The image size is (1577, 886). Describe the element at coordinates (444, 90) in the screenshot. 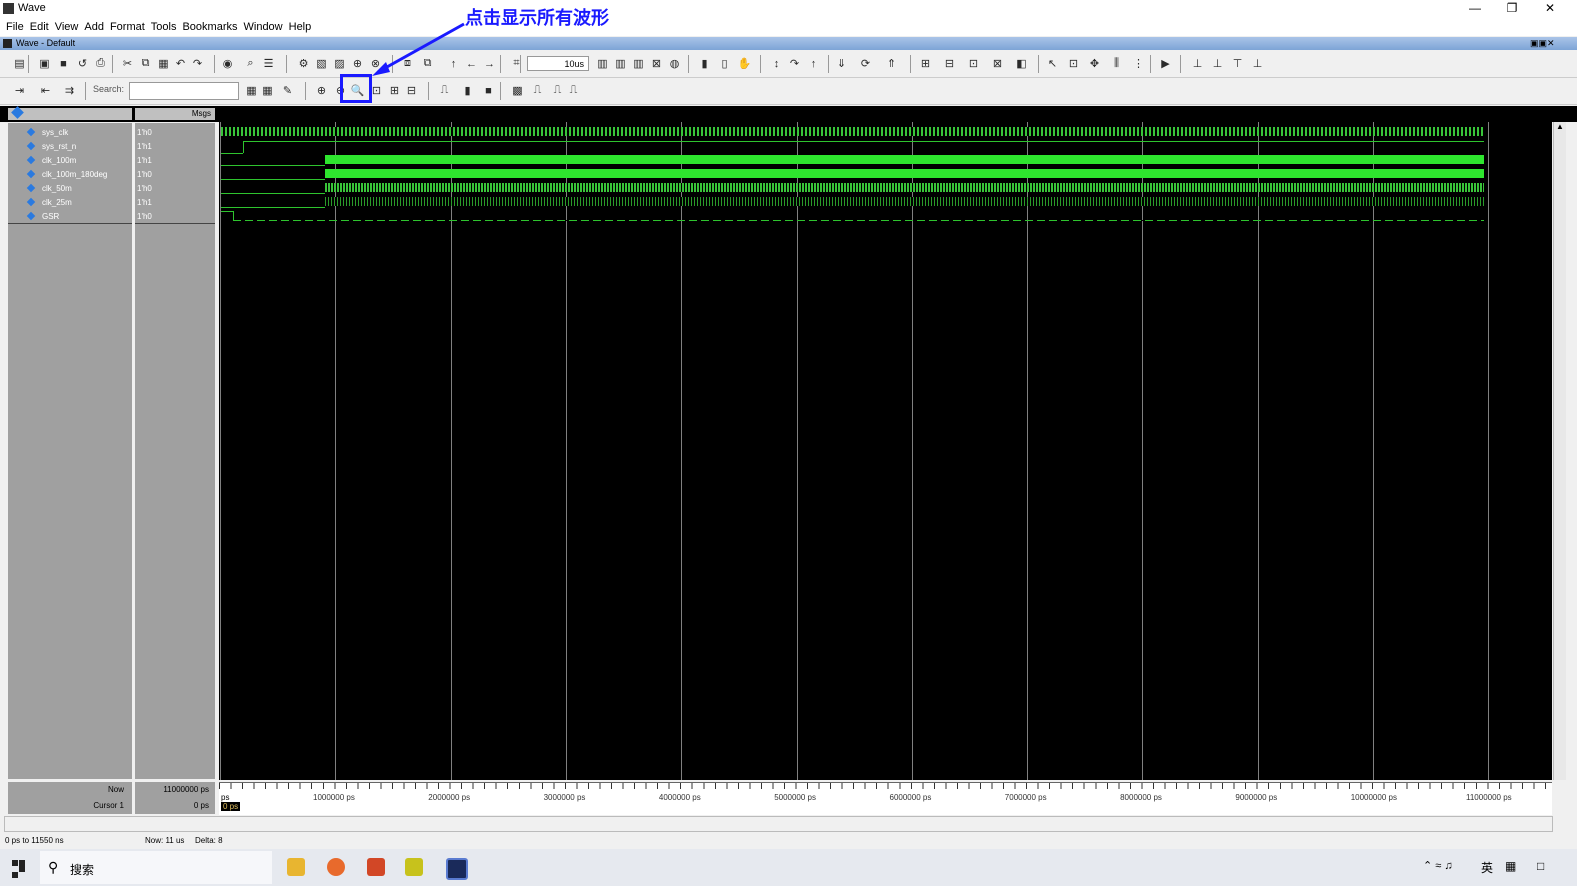

I see `toolbar-wave-icon-13: ⎍` at that location.